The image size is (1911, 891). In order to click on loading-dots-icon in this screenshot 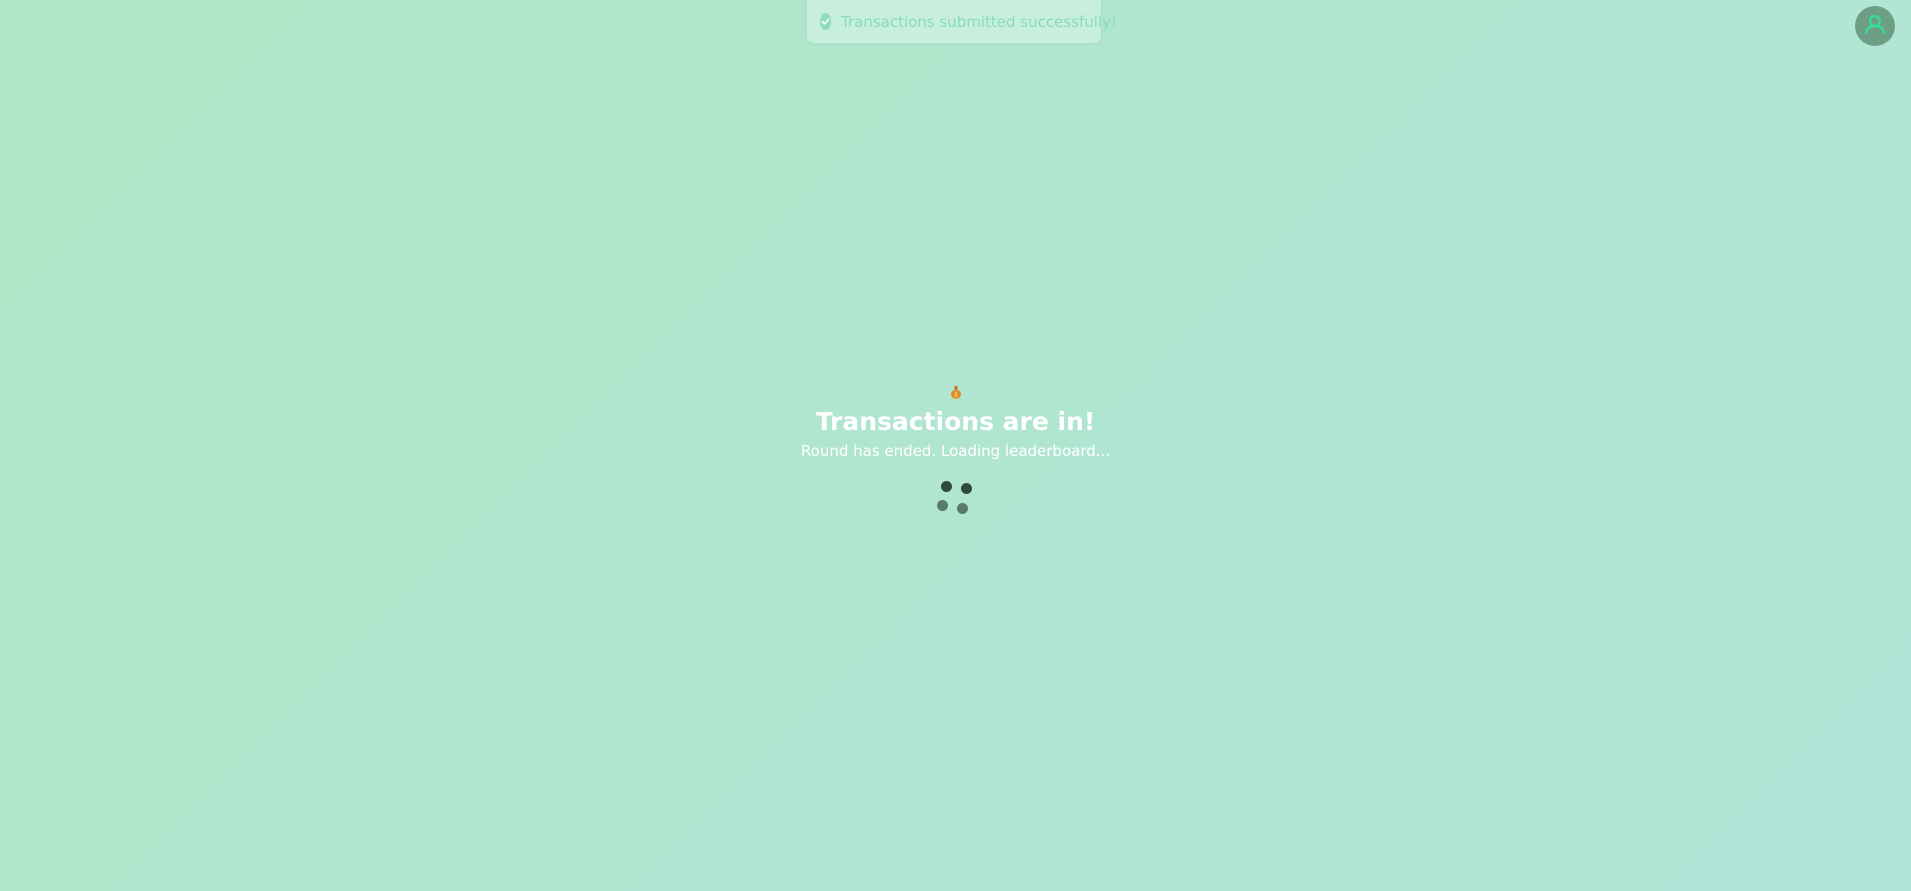, I will do `click(954, 498)`.